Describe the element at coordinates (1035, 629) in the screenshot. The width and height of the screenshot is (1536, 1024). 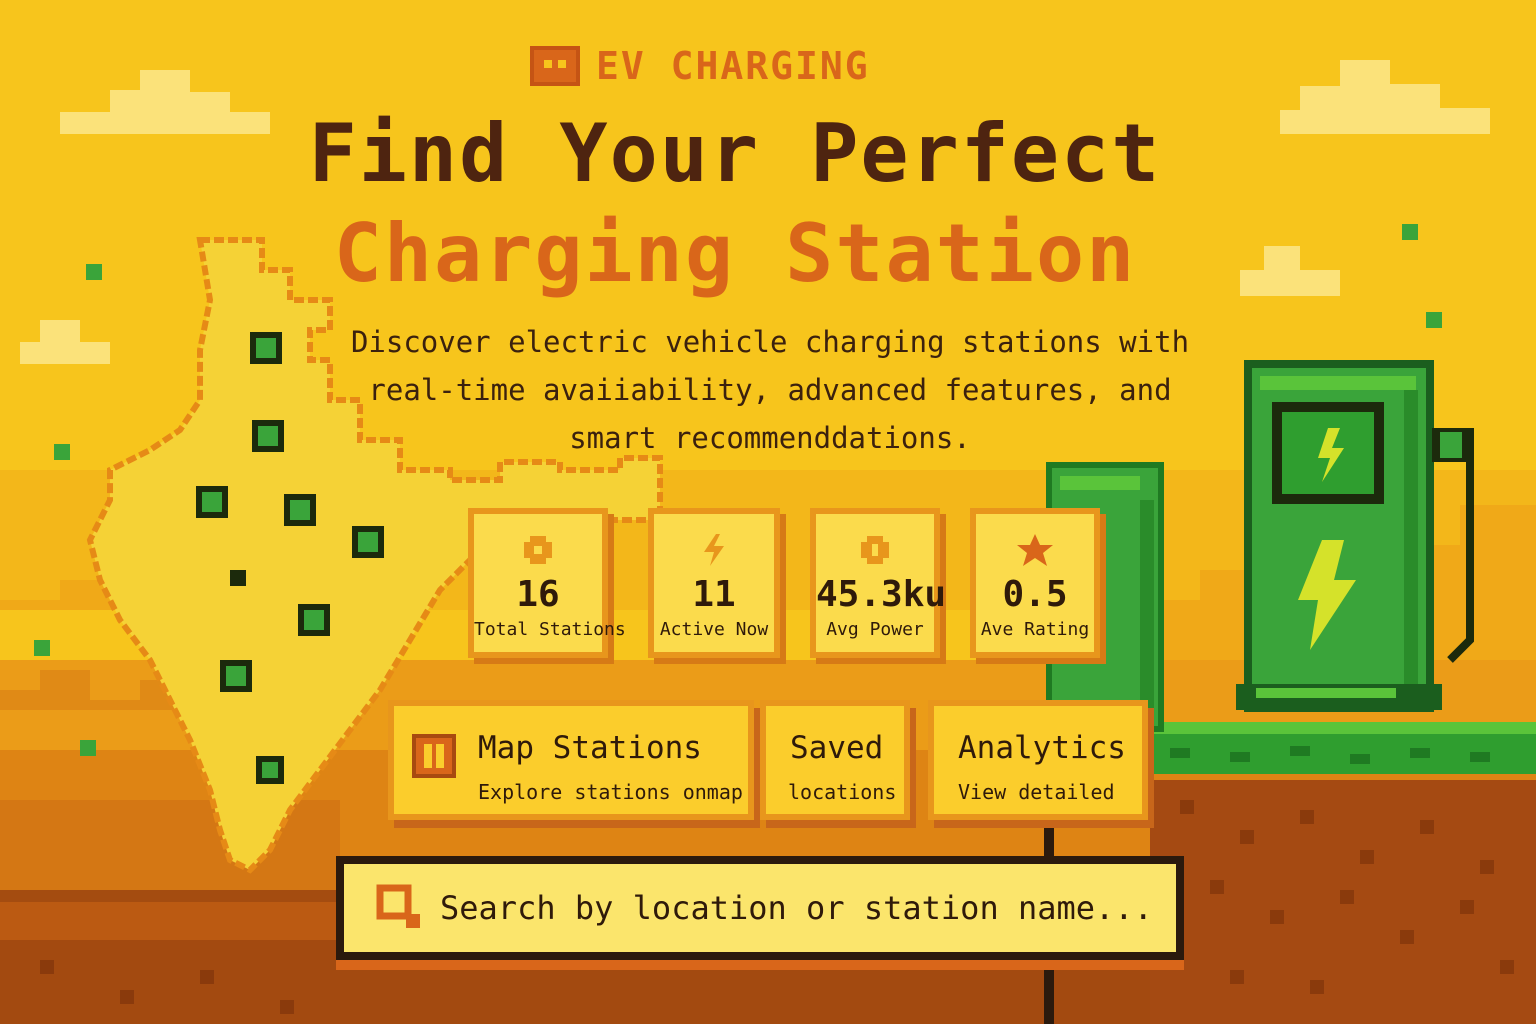
I see `stat-label: Ave Rating` at that location.